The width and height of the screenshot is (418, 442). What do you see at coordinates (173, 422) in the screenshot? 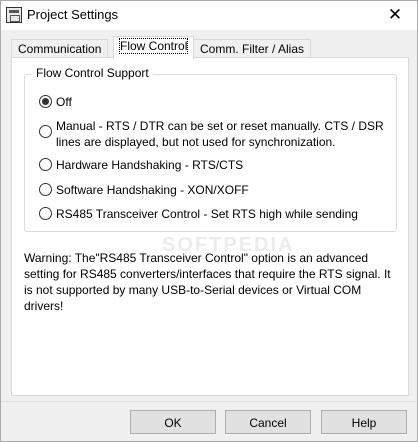
I see `ok-button: OK` at bounding box center [173, 422].